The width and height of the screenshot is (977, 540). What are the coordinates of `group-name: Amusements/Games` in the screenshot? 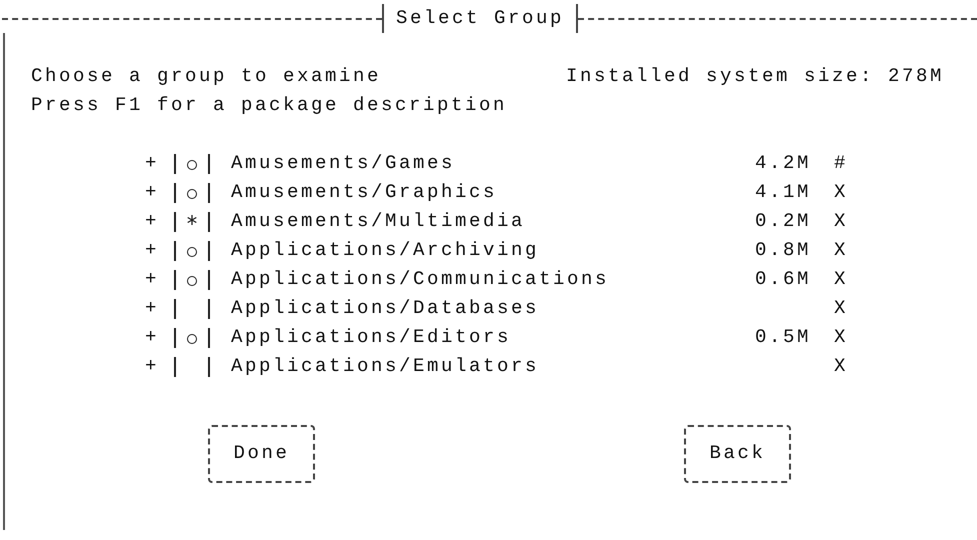 It's located at (488, 163).